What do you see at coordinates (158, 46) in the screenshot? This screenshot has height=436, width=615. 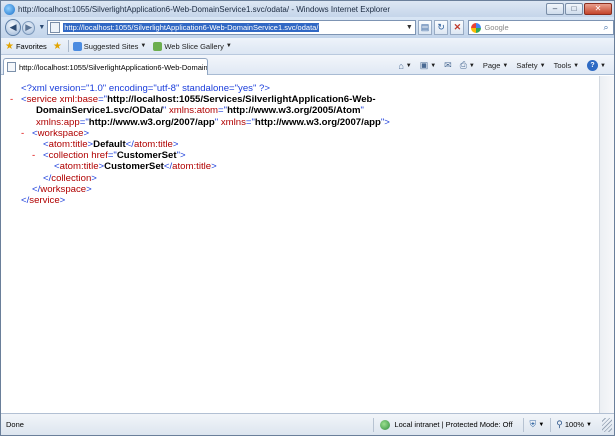 I see `web-slice-icon` at bounding box center [158, 46].